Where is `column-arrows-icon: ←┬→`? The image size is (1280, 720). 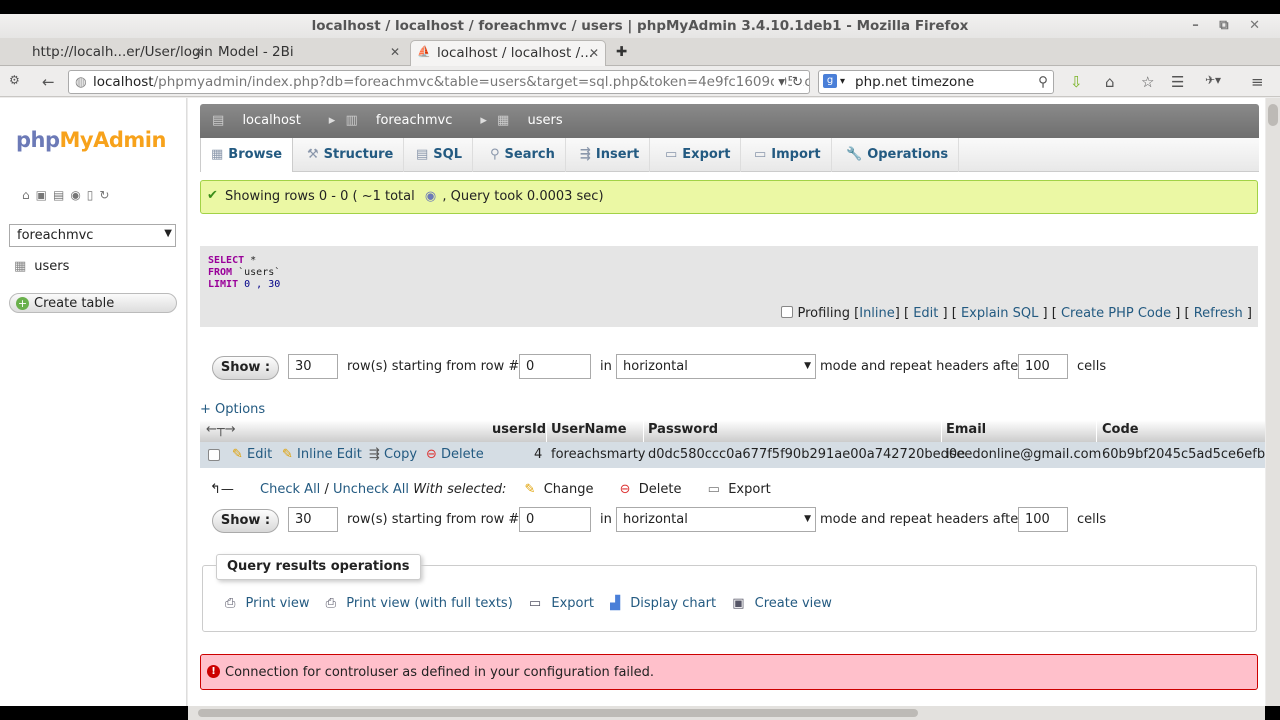 column-arrows-icon: ←┬→ is located at coordinates (221, 429).